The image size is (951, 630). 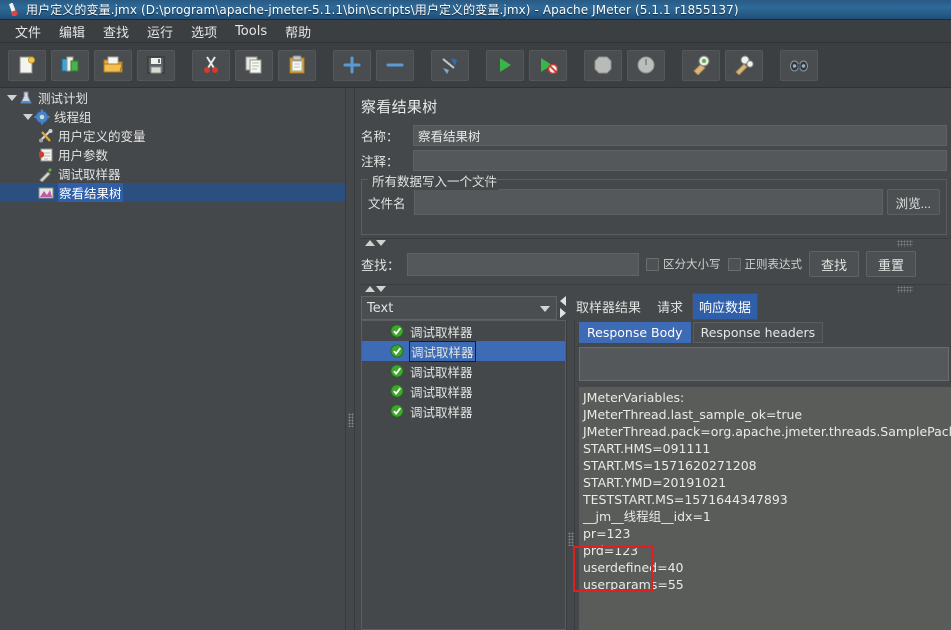 I want to click on menu-search: 查找, so click(x=116, y=31).